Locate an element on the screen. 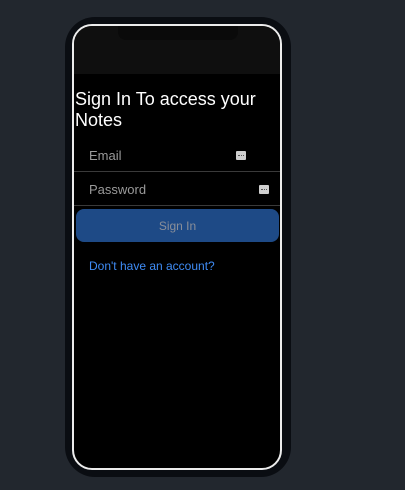 The image size is (405, 490). email-input is located at coordinates (164, 155).